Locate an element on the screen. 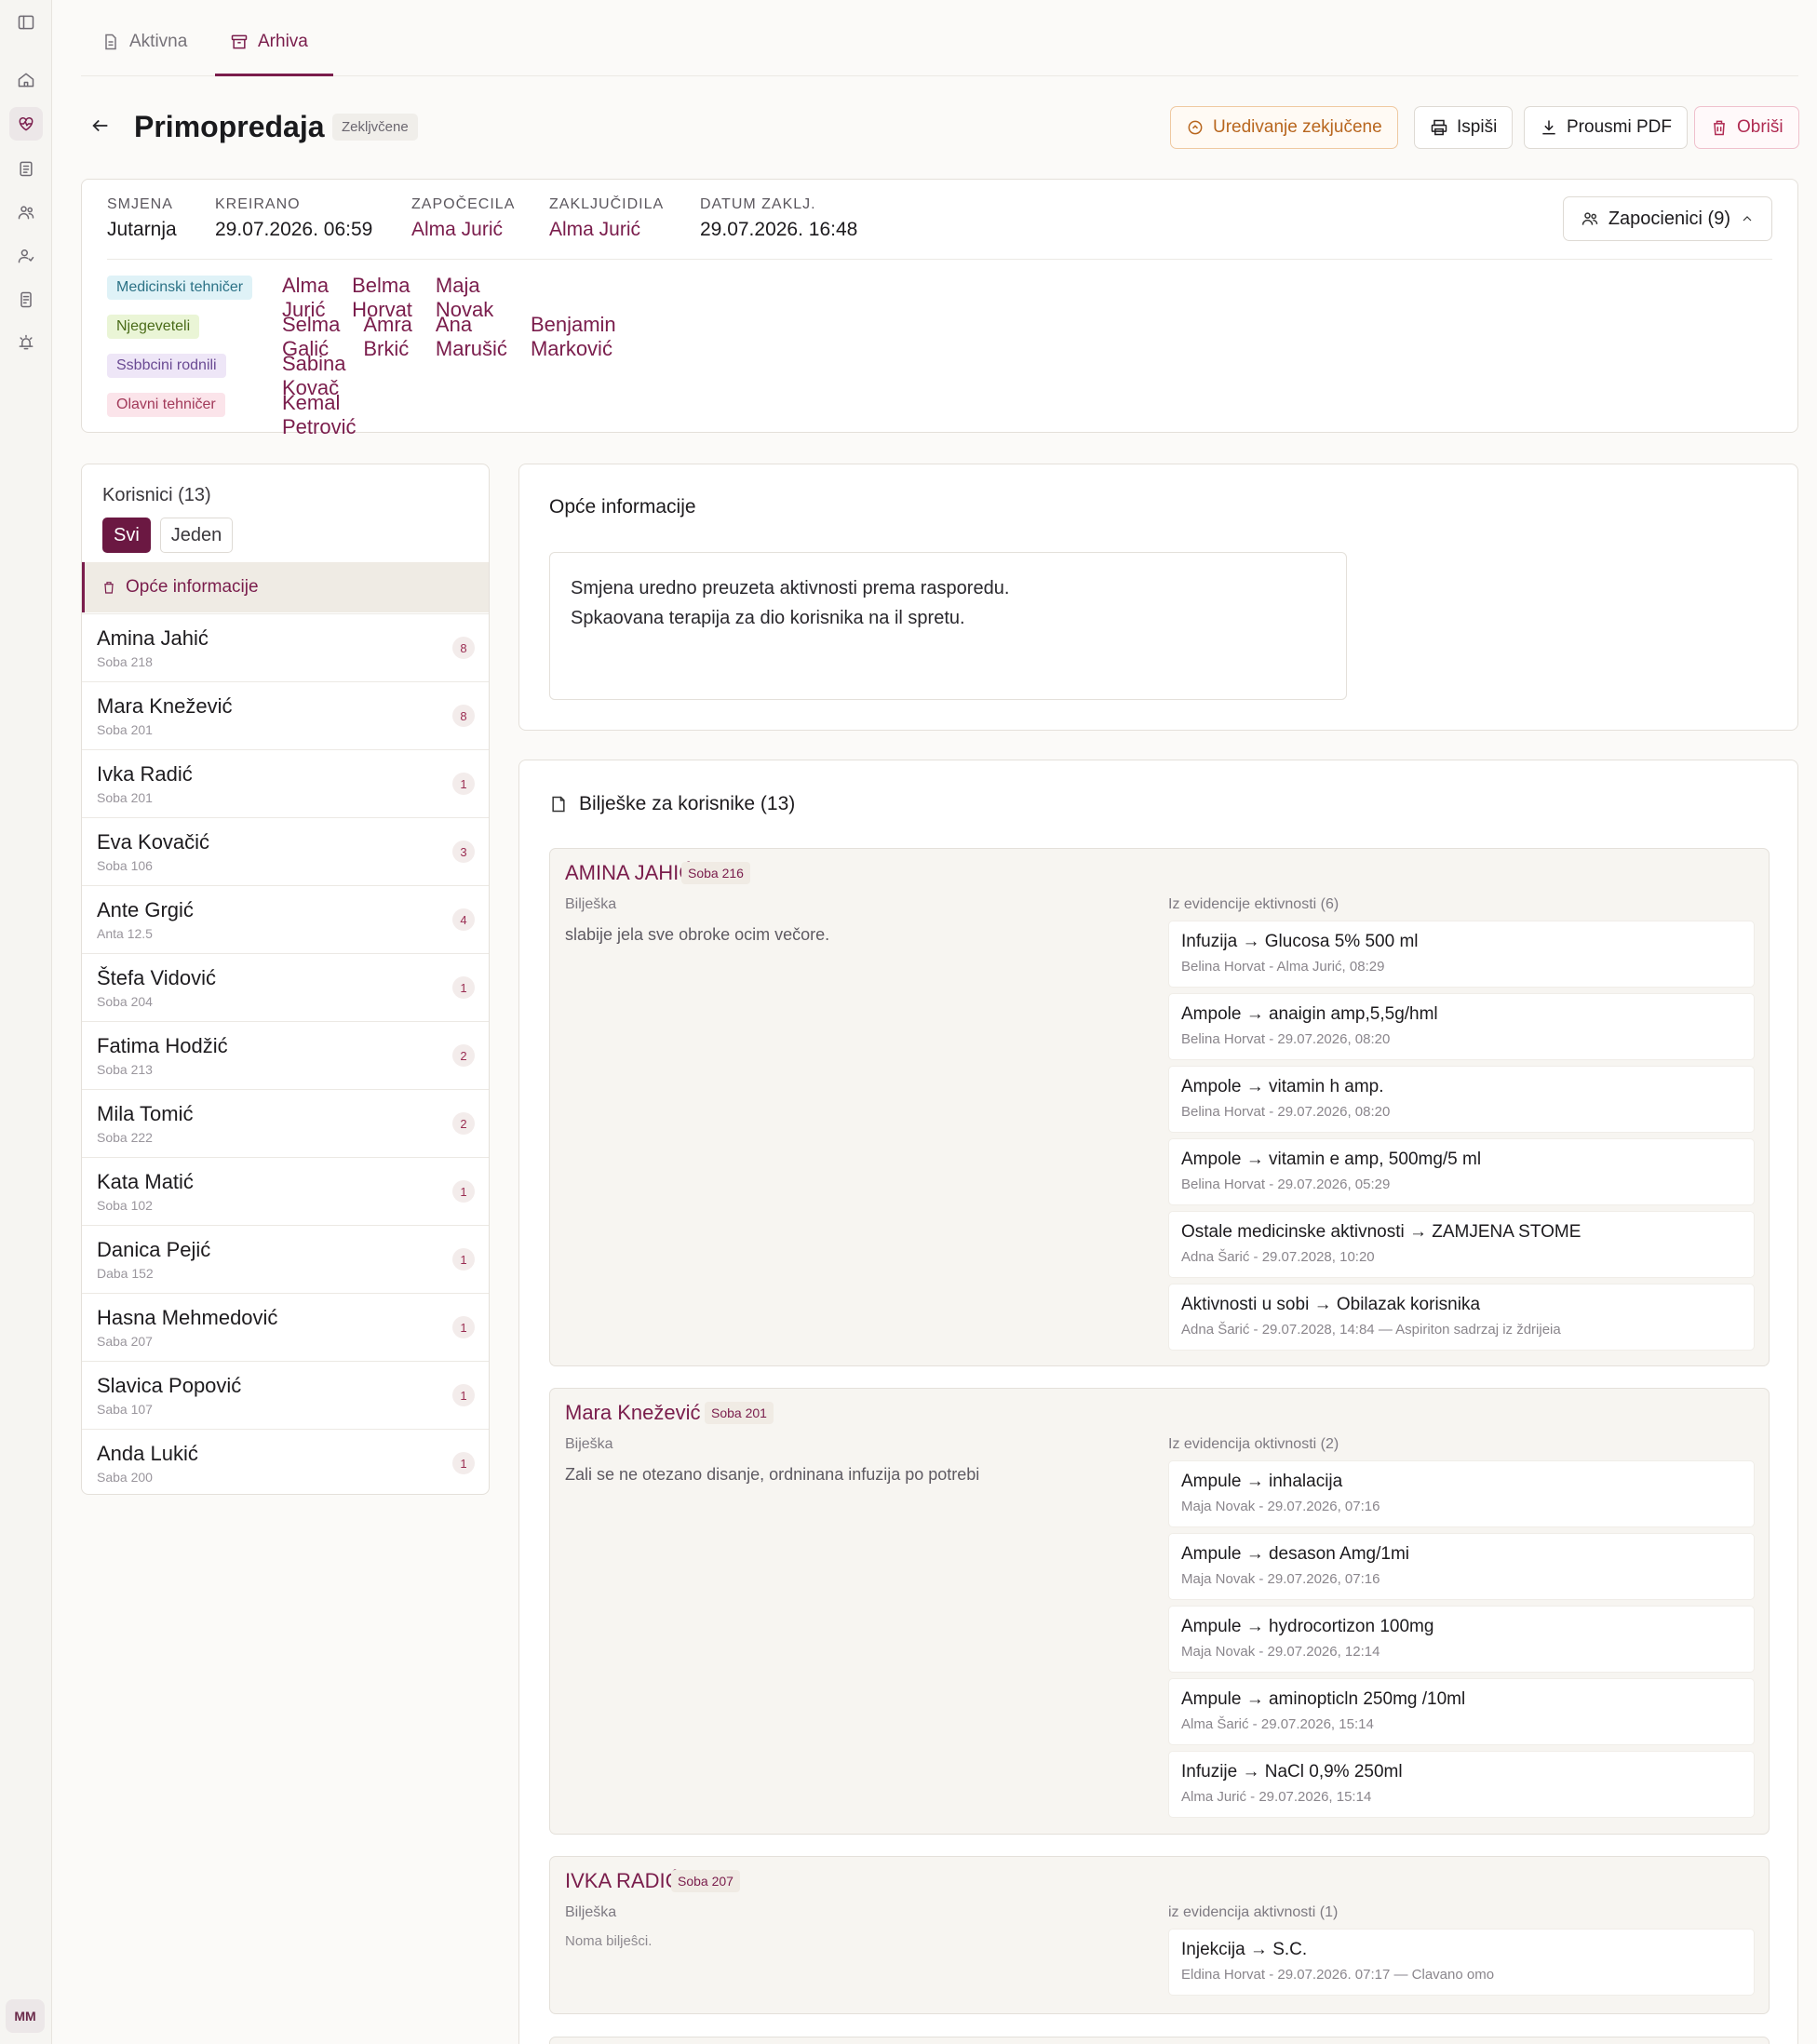 The width and height of the screenshot is (1817, 2044). list-item: Danica Pejić Daba 152 1 is located at coordinates (286, 1259).